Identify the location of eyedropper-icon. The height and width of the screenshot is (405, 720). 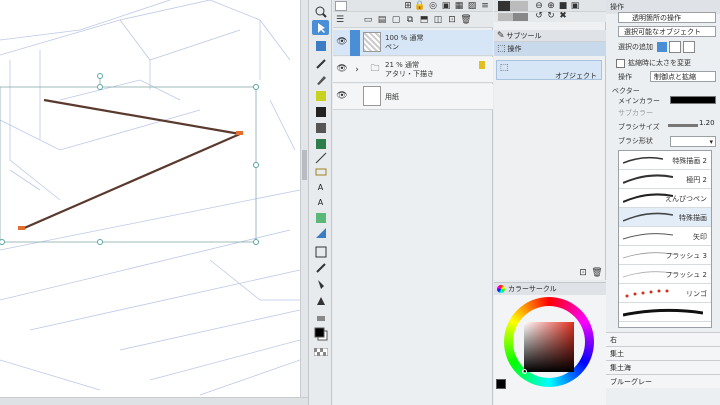
(320, 63).